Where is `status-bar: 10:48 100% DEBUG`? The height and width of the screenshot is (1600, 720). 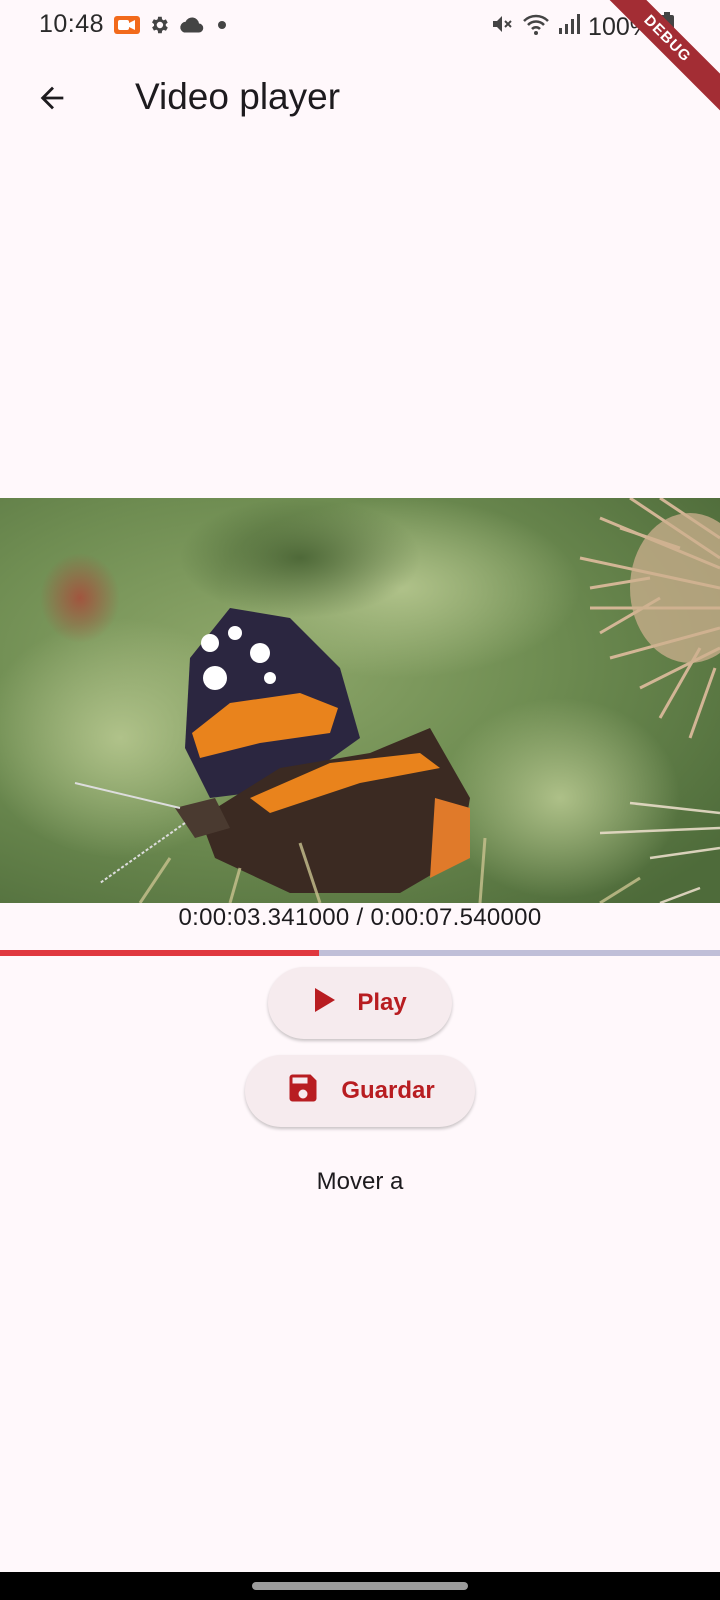
status-bar: 10:48 100% DEBUG is located at coordinates (360, 58).